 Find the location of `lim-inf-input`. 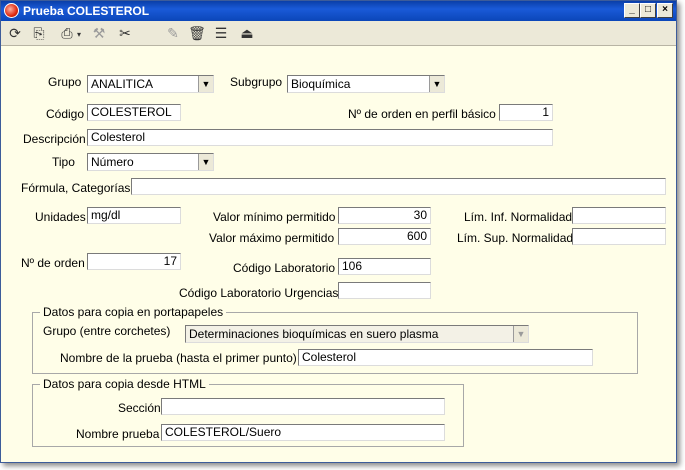

lim-inf-input is located at coordinates (619, 215).